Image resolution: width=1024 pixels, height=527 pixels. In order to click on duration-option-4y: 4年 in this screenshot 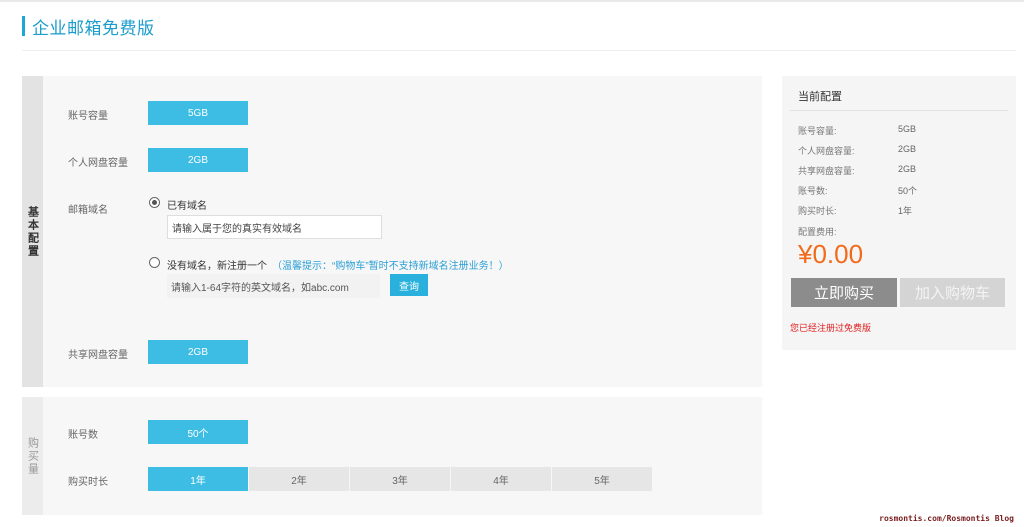, I will do `click(501, 479)`.